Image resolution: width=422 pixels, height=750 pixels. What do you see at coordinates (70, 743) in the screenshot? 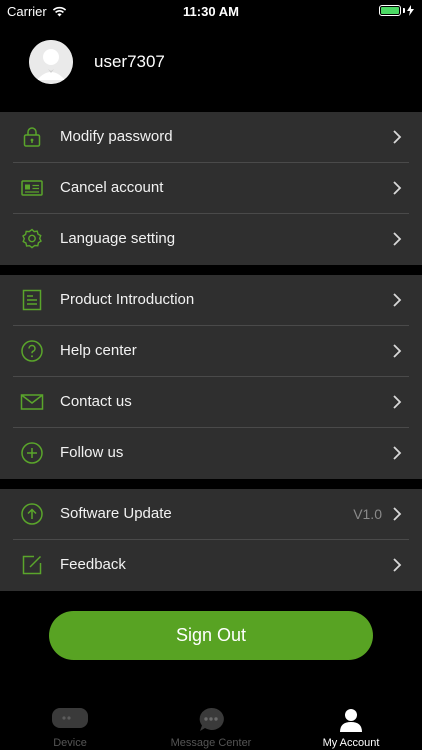
I see `tab-label: Device` at bounding box center [70, 743].